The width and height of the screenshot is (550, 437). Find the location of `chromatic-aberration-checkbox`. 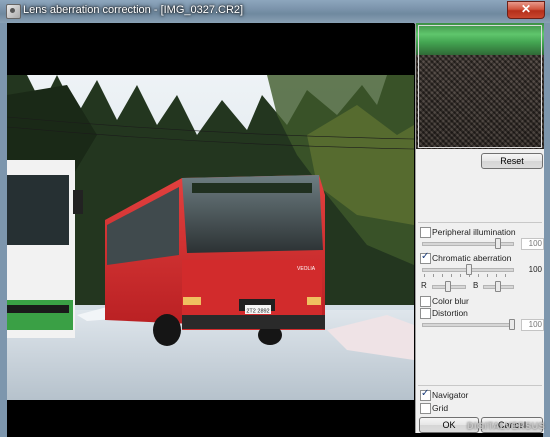

chromatic-aberration-checkbox is located at coordinates (425, 257).